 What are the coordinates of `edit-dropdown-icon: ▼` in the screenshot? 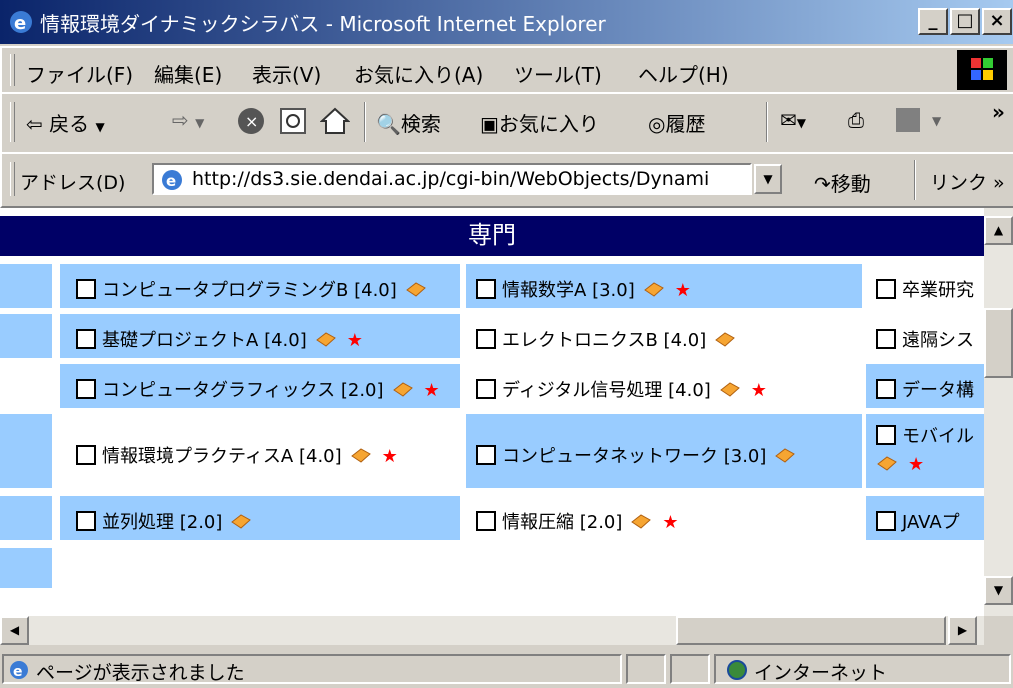 It's located at (936, 121).